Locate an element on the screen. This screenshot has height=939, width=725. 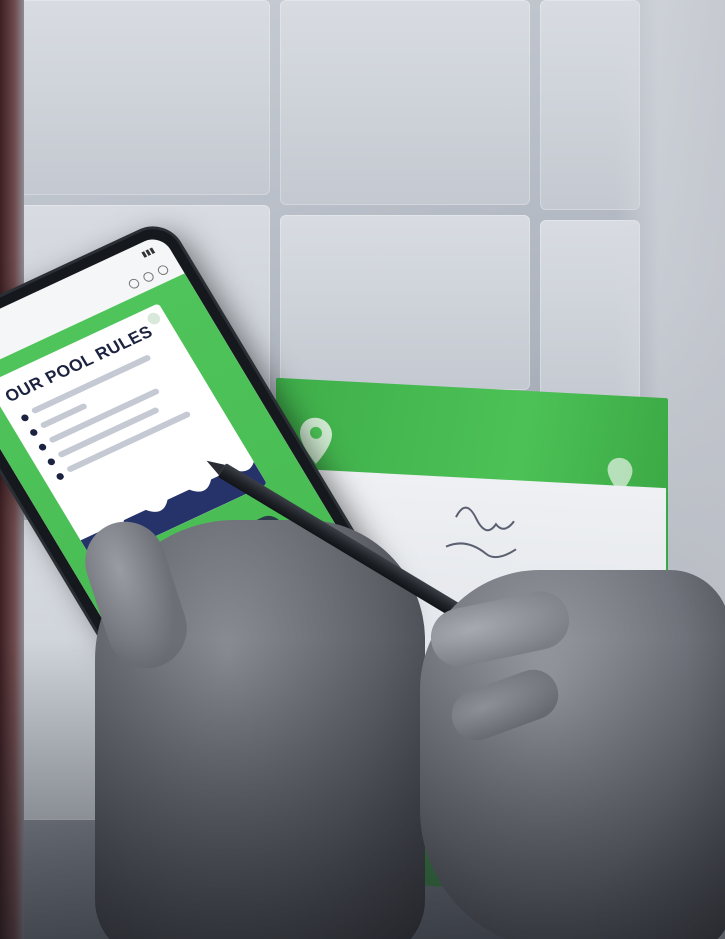
pool-rules-list is located at coordinates (118, 415).